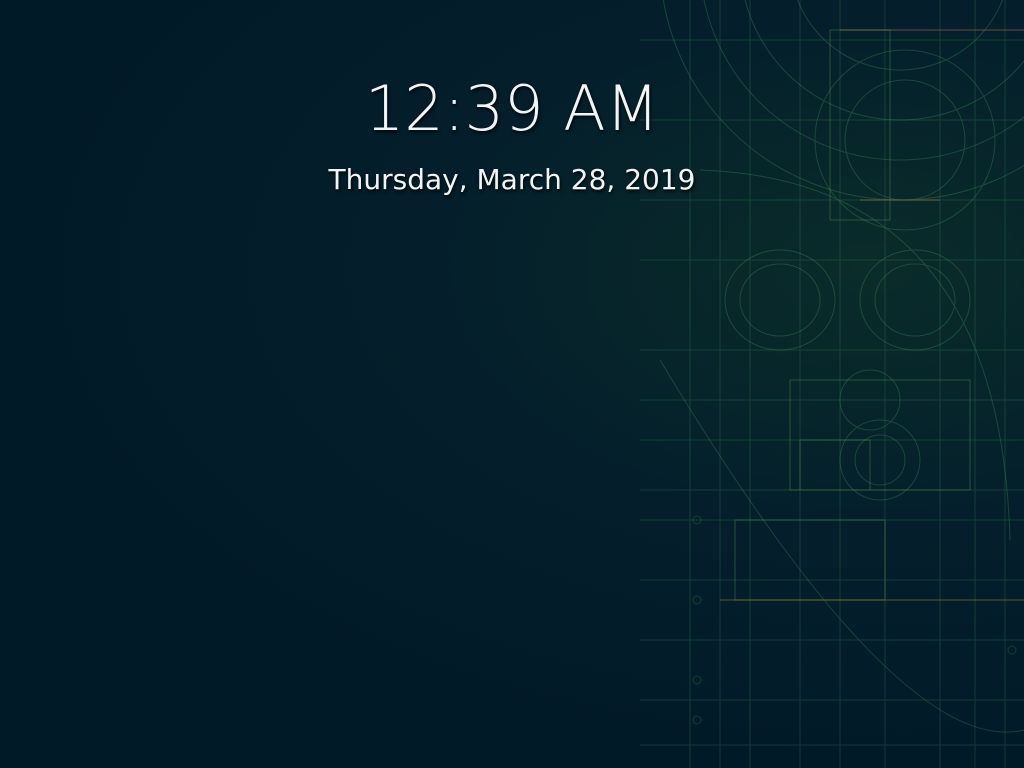 The height and width of the screenshot is (768, 1024). Describe the element at coordinates (512, 108) in the screenshot. I see `lock-screen-time: 12:39 AM` at that location.